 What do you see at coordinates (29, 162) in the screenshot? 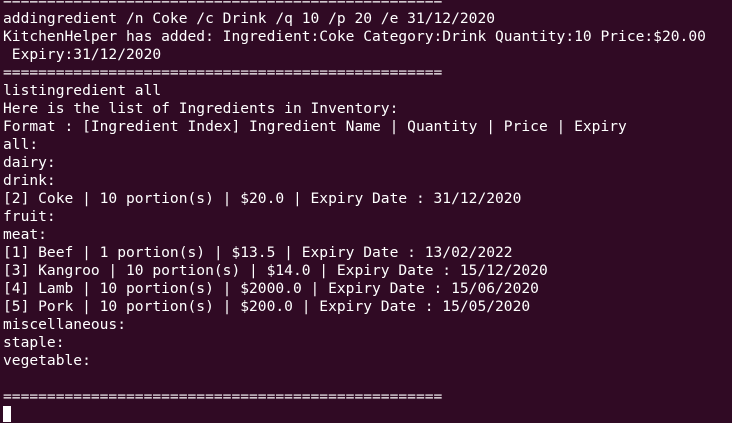
I see `category-heading: dairy:` at bounding box center [29, 162].